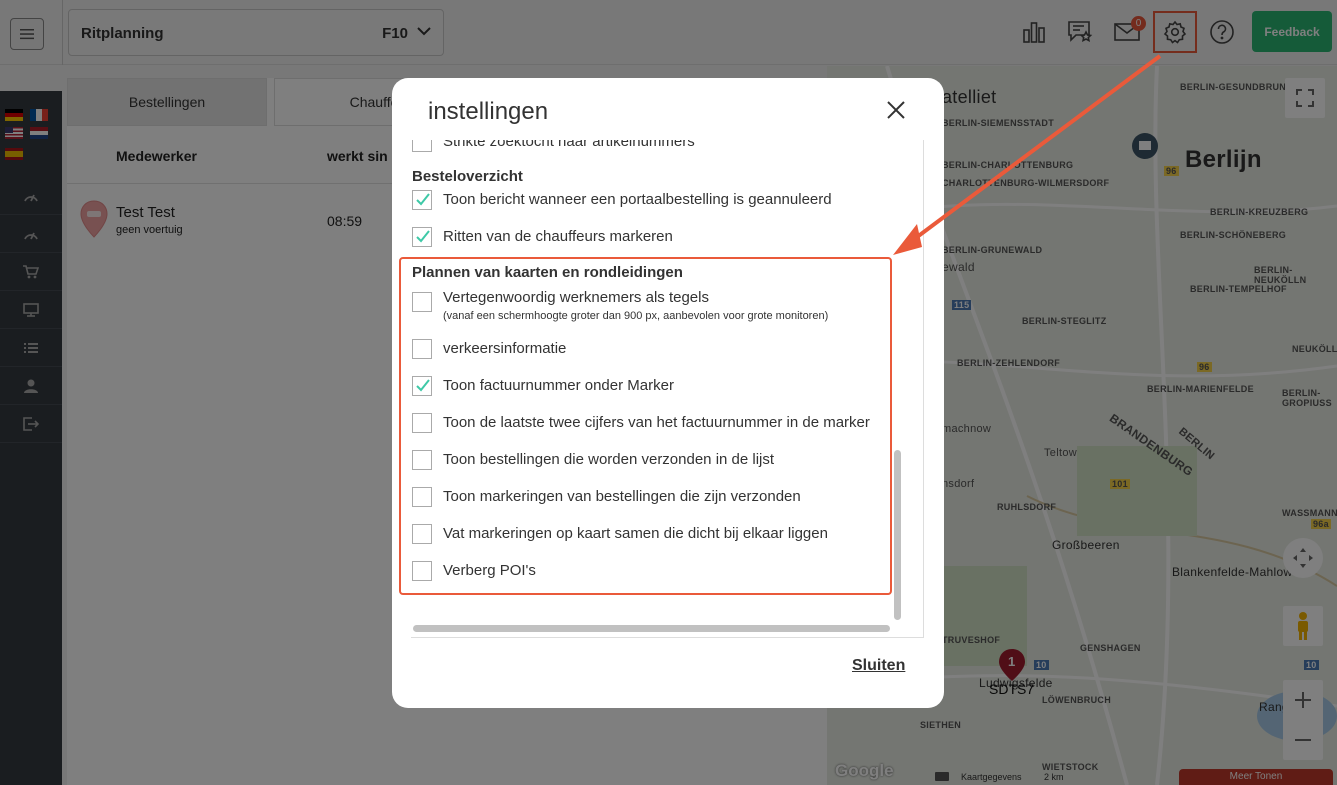 The height and width of the screenshot is (785, 1337). Describe the element at coordinates (651, 628) in the screenshot. I see `horizontal-scrollbar` at that location.